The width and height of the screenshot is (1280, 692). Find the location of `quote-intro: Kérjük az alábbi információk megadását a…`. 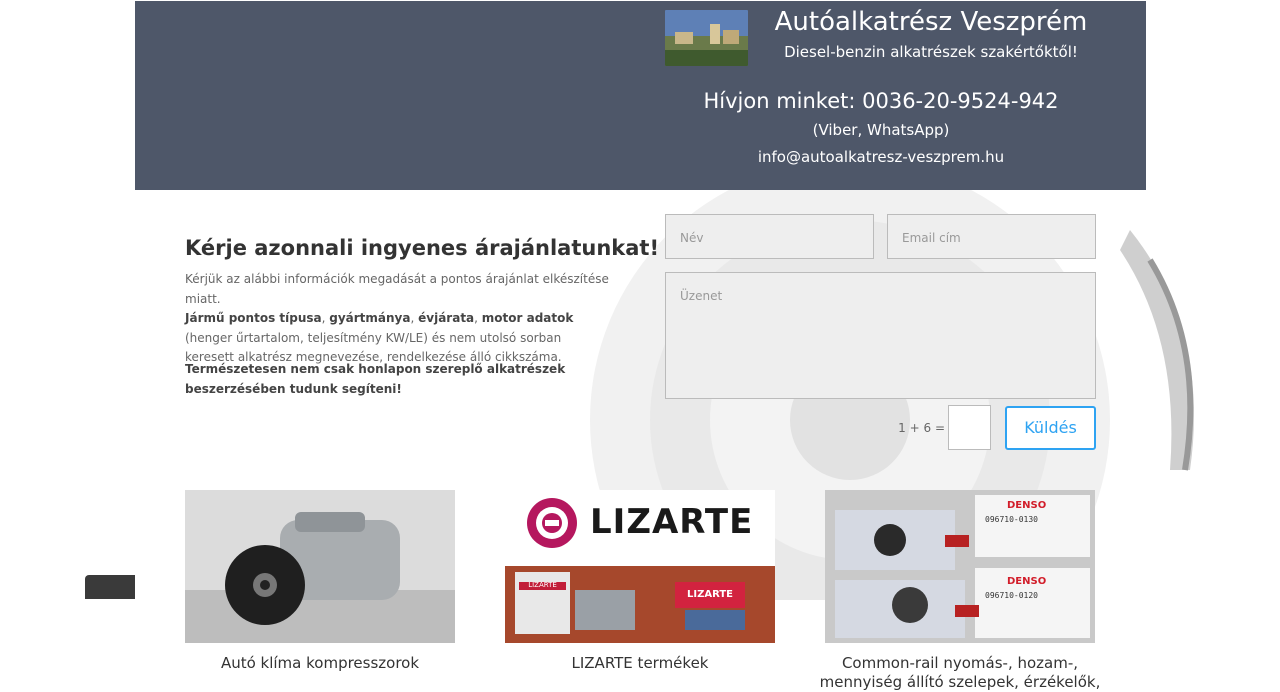

quote-intro: Kérjük az alábbi információk megadását a… is located at coordinates (397, 289).